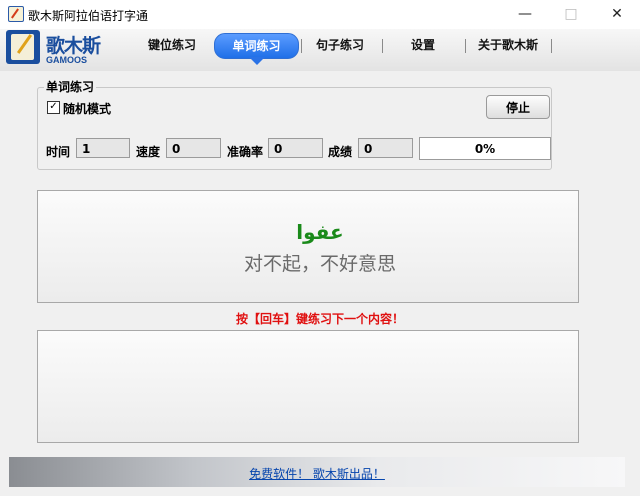 This screenshot has height=496, width=640. Describe the element at coordinates (508, 45) in the screenshot. I see `tab-about: 关于歌木斯` at that location.